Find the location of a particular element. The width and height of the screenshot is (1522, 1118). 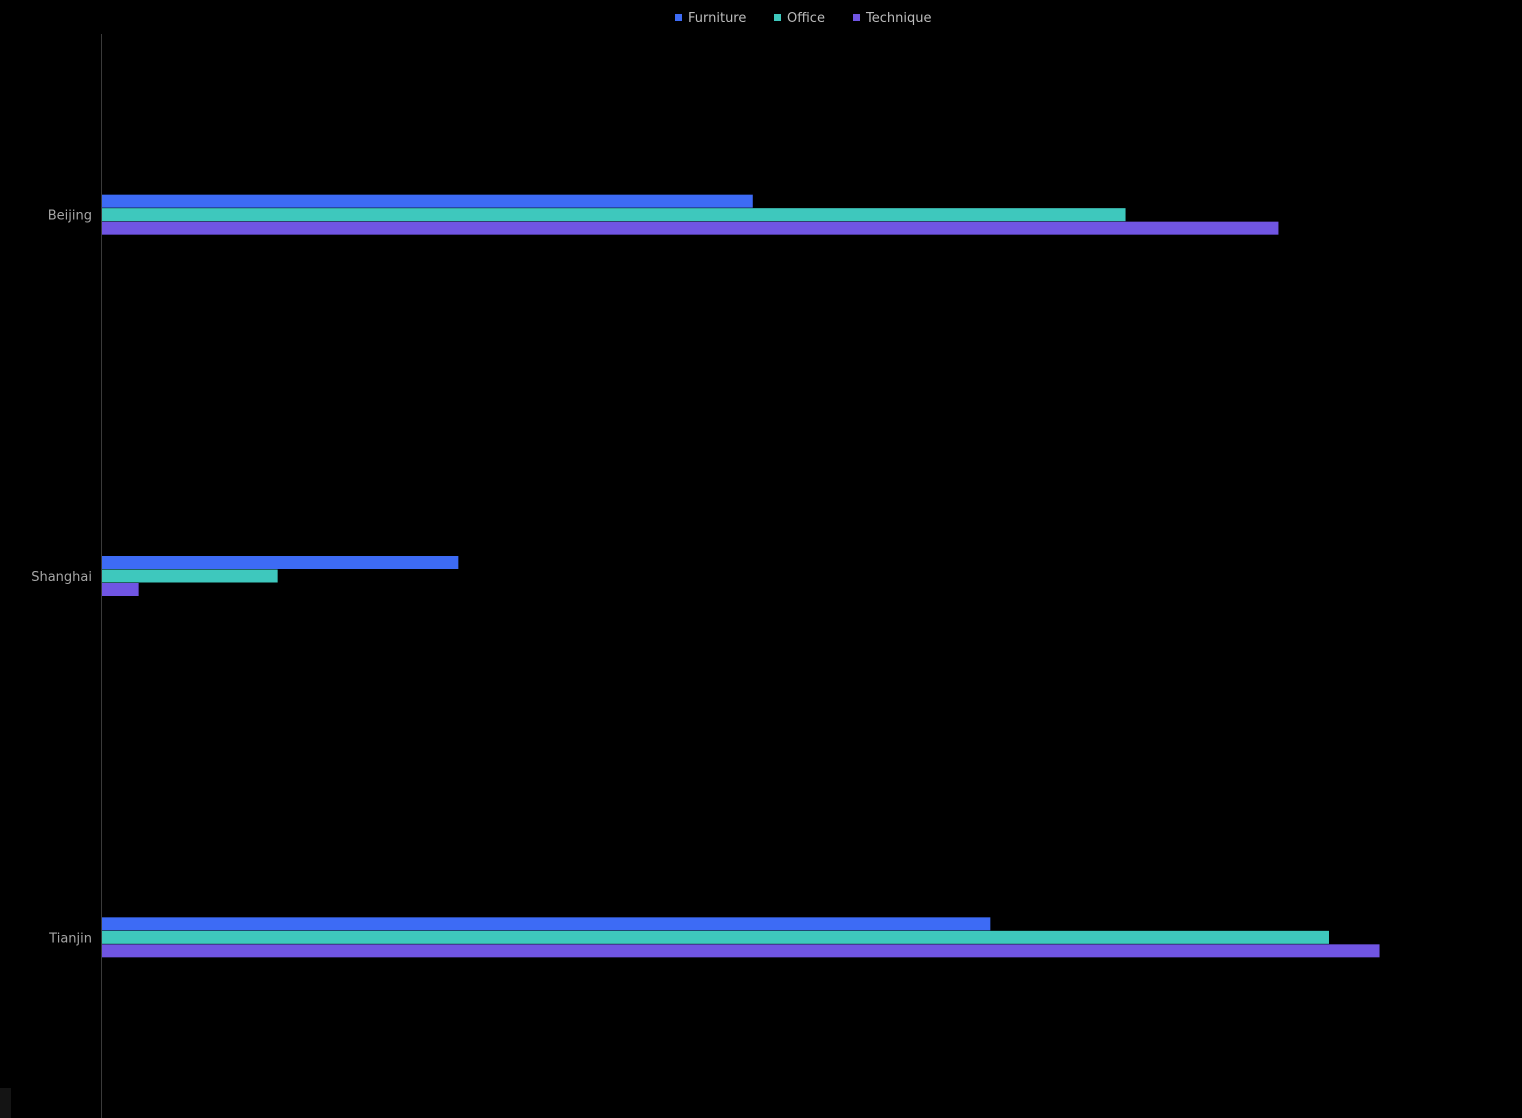

y-tick-label-beijing: Beijing is located at coordinates (70, 216).